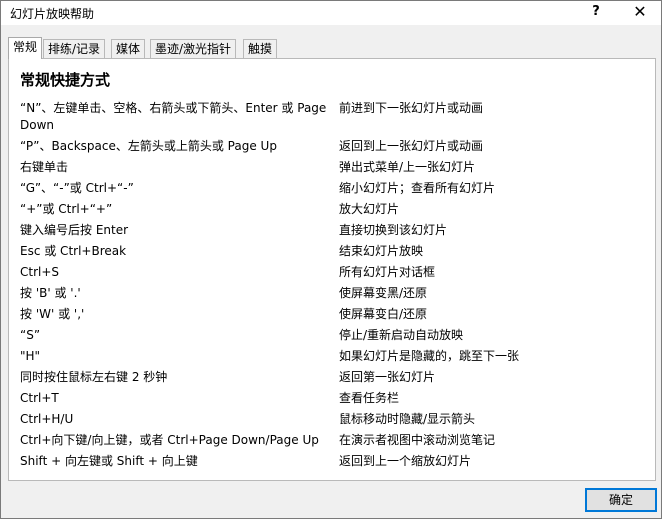 The width and height of the screenshot is (662, 519). Describe the element at coordinates (335, 463) in the screenshot. I see `shortcut-row: Shift + 向左键或 Shift + 向上键 返回到上一个缩放幻灯片` at that location.